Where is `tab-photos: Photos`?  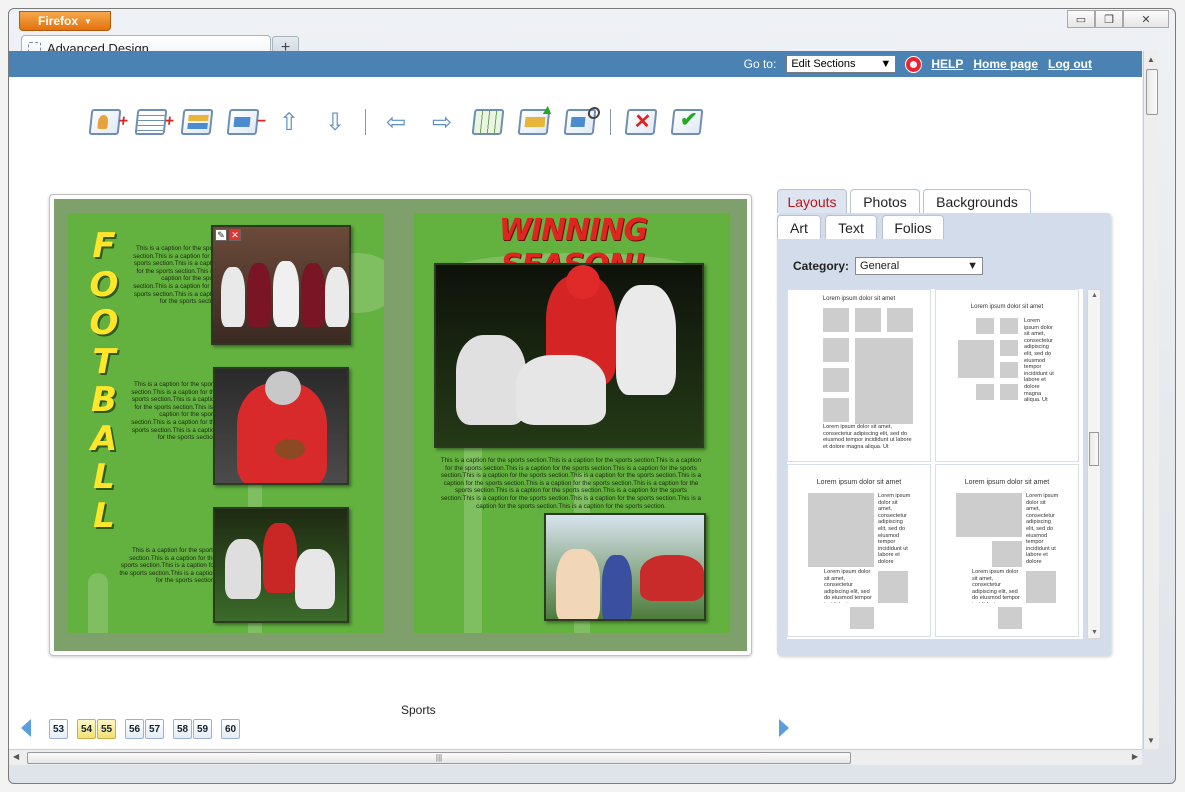
tab-photos: Photos is located at coordinates (885, 201).